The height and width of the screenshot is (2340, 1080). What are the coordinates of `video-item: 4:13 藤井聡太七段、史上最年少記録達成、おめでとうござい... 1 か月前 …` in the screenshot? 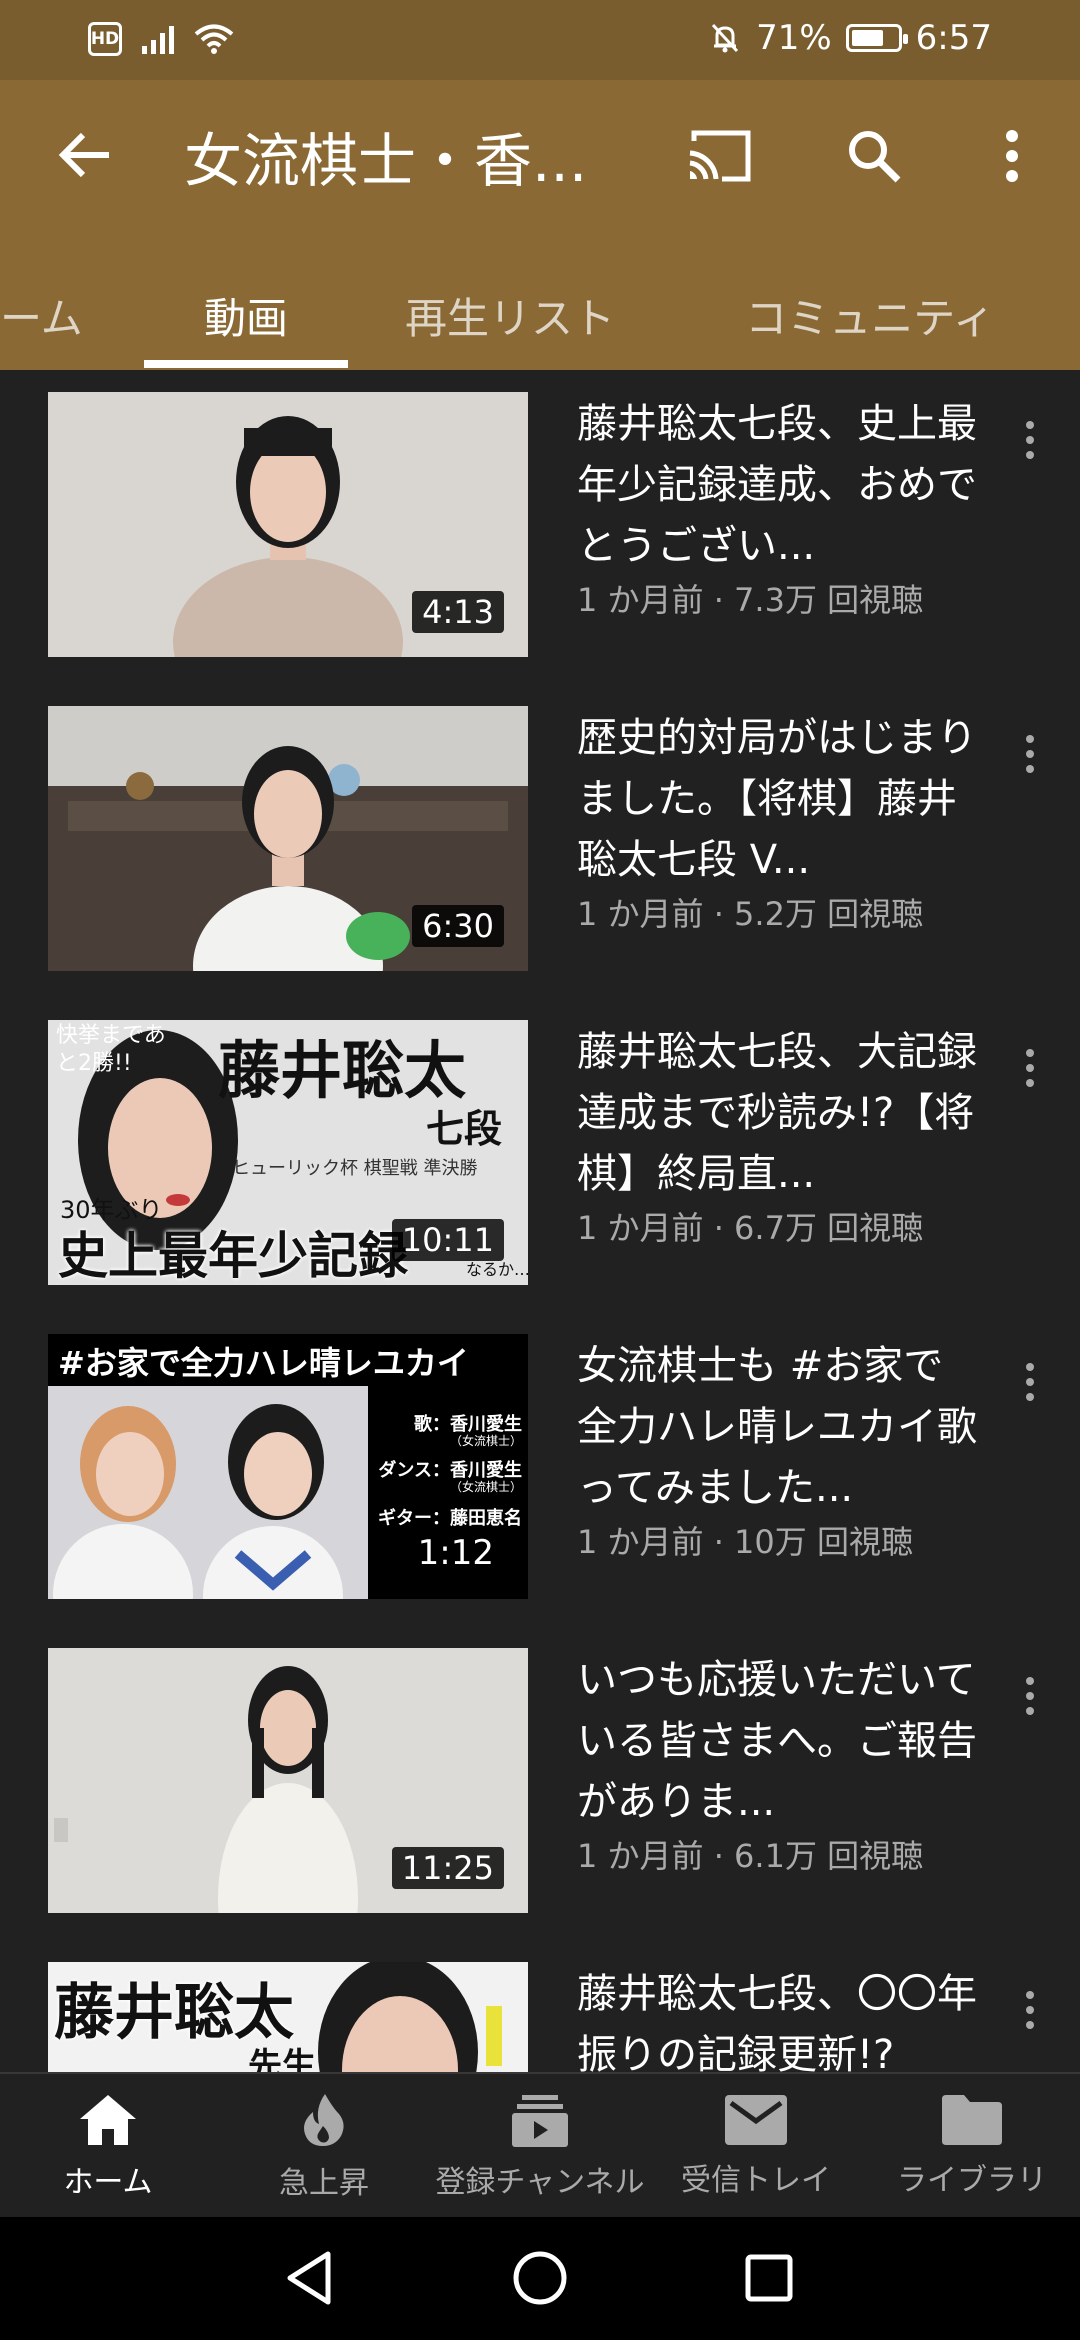 It's located at (540, 513).